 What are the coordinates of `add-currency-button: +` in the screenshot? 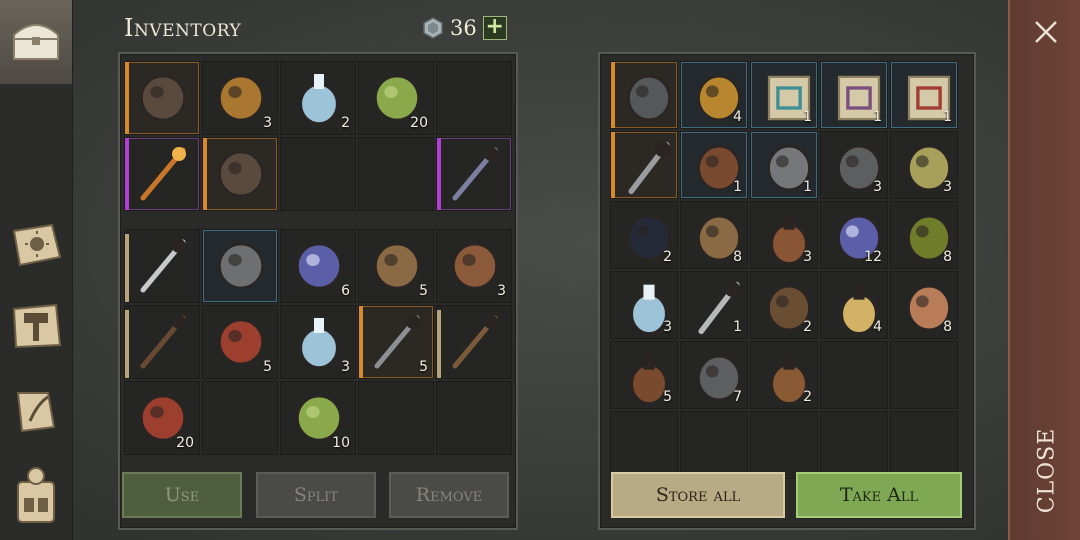 It's located at (494, 28).